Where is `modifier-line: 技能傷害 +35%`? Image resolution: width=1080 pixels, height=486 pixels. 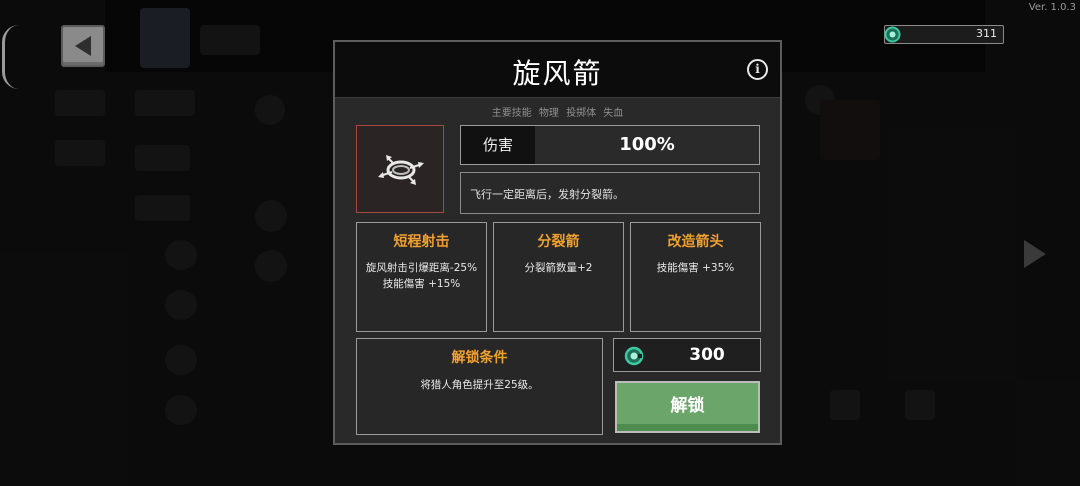
modifier-line: 技能傷害 +35% is located at coordinates (695, 268).